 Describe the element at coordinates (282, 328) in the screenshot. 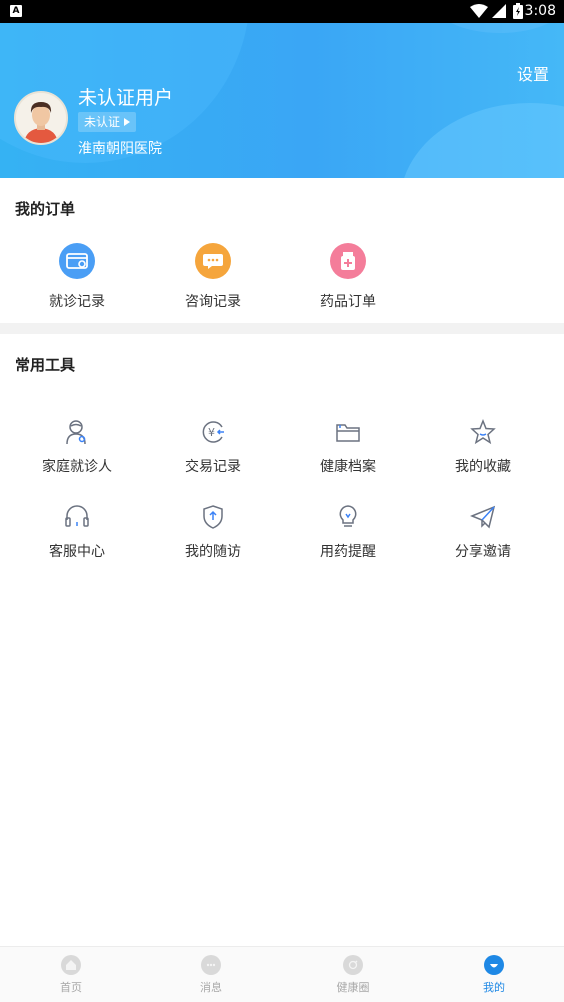

I see `section-divider` at that location.